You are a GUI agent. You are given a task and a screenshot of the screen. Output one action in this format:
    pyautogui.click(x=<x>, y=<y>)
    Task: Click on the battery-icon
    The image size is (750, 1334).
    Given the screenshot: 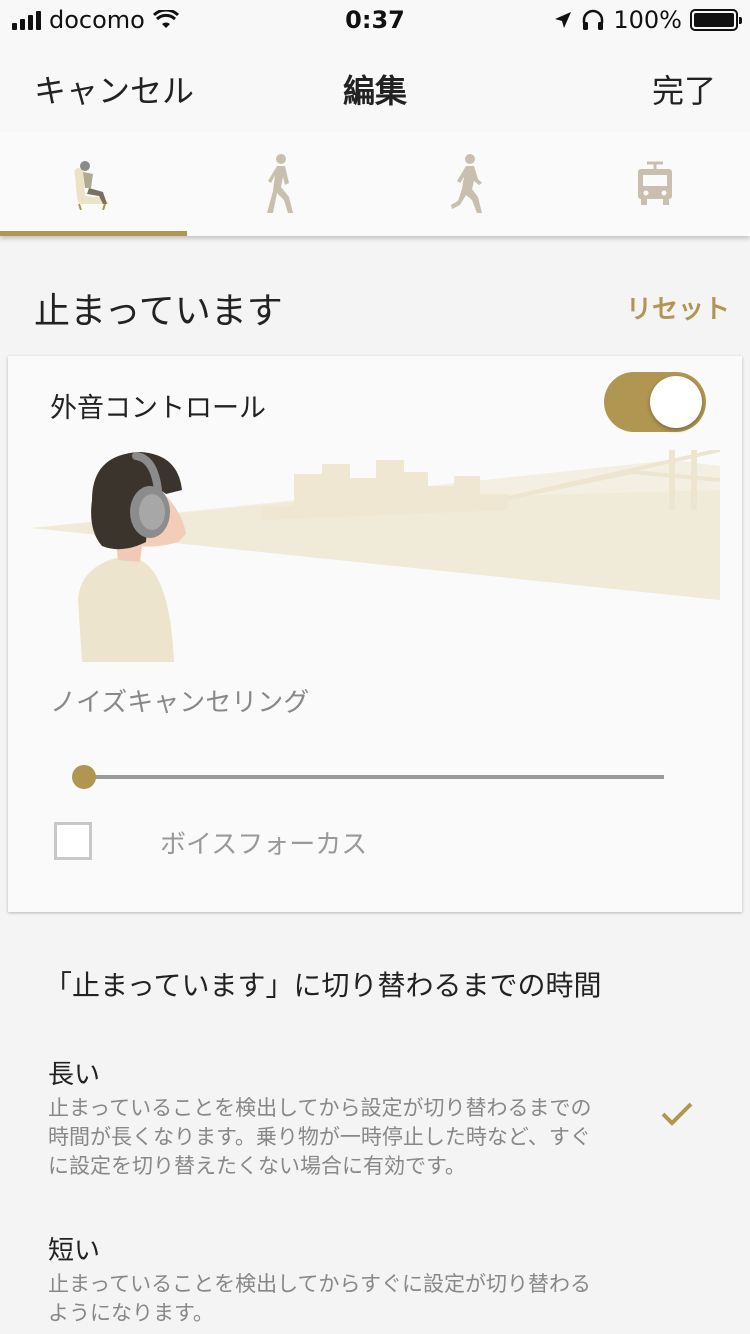 What is the action you would take?
    pyautogui.click(x=716, y=20)
    